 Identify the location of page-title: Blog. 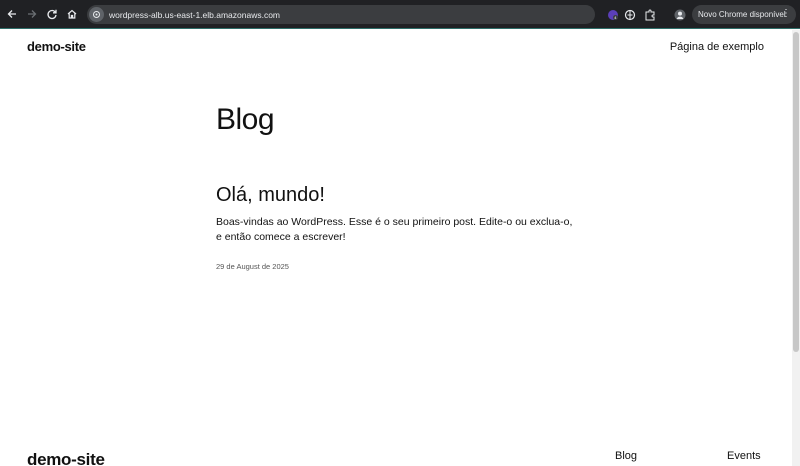
(245, 119).